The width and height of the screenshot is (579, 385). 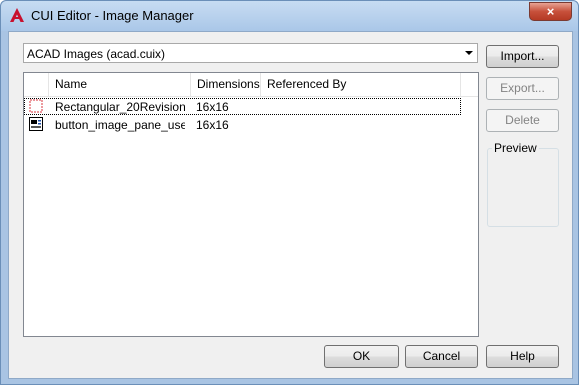 What do you see at coordinates (522, 120) in the screenshot?
I see `delete-button: Delete` at bounding box center [522, 120].